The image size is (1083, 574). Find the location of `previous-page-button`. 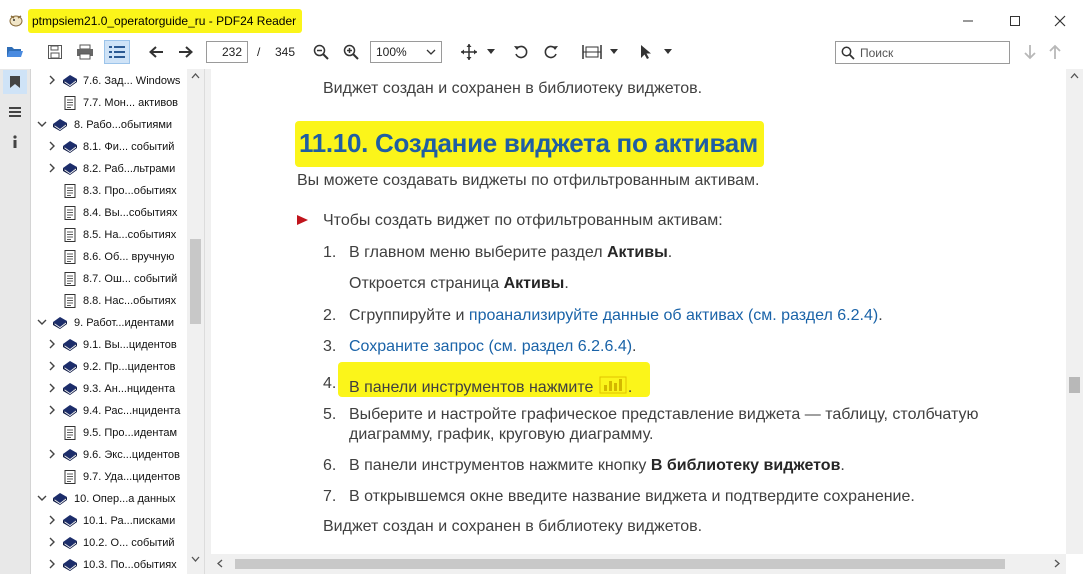

previous-page-button is located at coordinates (156, 52).